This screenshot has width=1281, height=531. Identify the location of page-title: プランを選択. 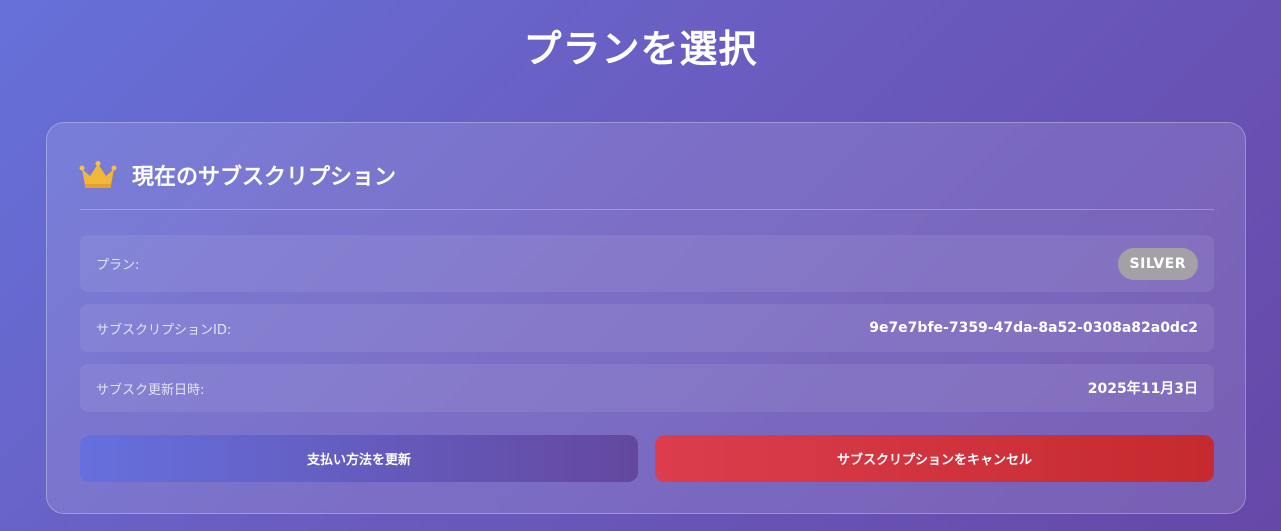
(640, 49).